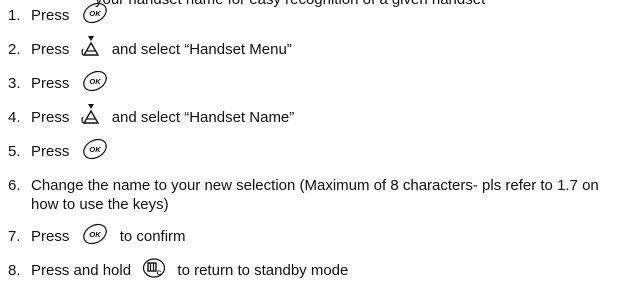 Image resolution: width=623 pixels, height=295 pixels. What do you see at coordinates (308, 242) in the screenshot?
I see `step-7: 7. Press OK to confirm` at bounding box center [308, 242].